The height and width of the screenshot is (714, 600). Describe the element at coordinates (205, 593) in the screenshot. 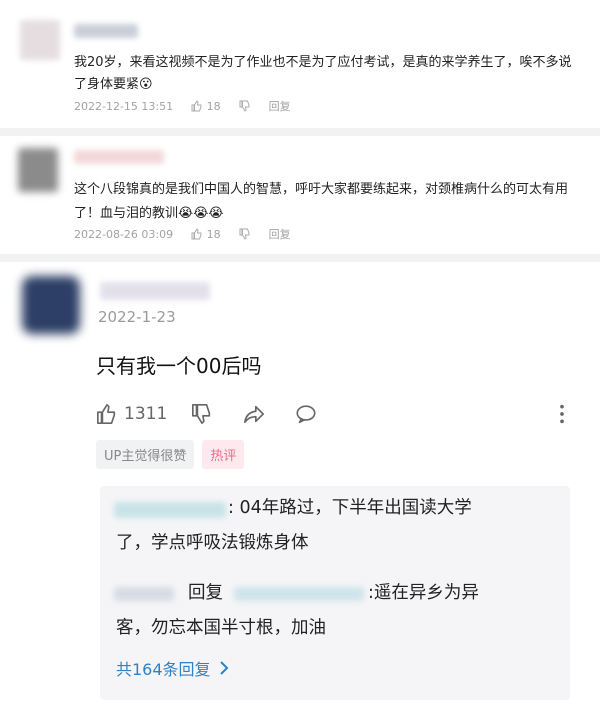

I see `reply-word: 回复` at that location.